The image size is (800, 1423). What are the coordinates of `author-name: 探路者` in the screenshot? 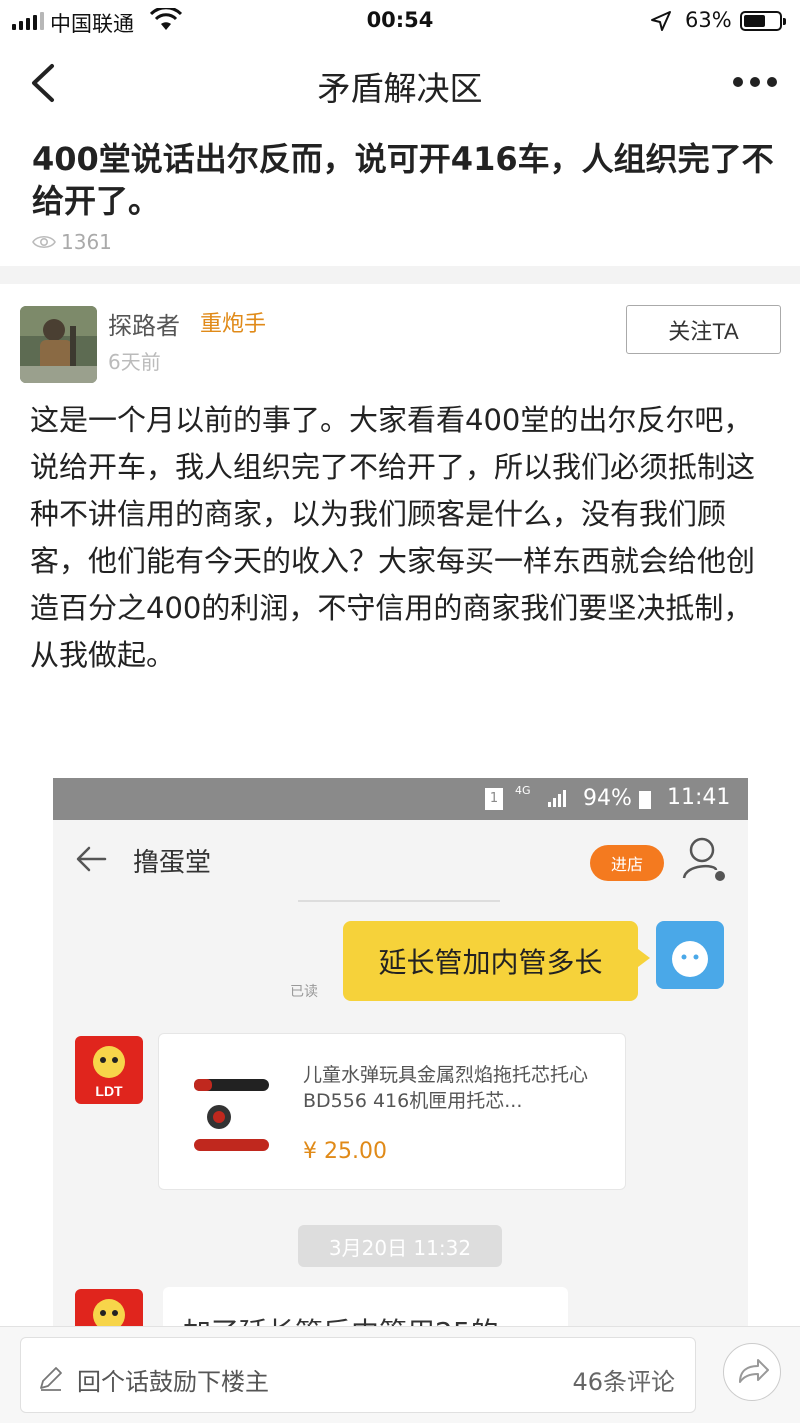 It's located at (144, 323).